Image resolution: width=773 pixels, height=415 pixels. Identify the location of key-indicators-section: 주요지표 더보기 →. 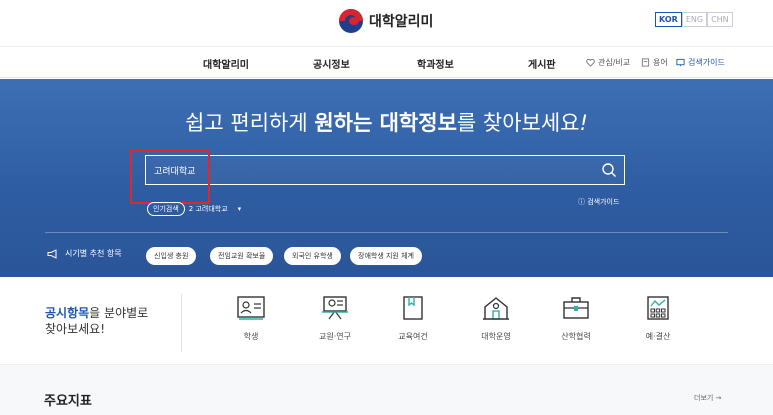
(386, 390).